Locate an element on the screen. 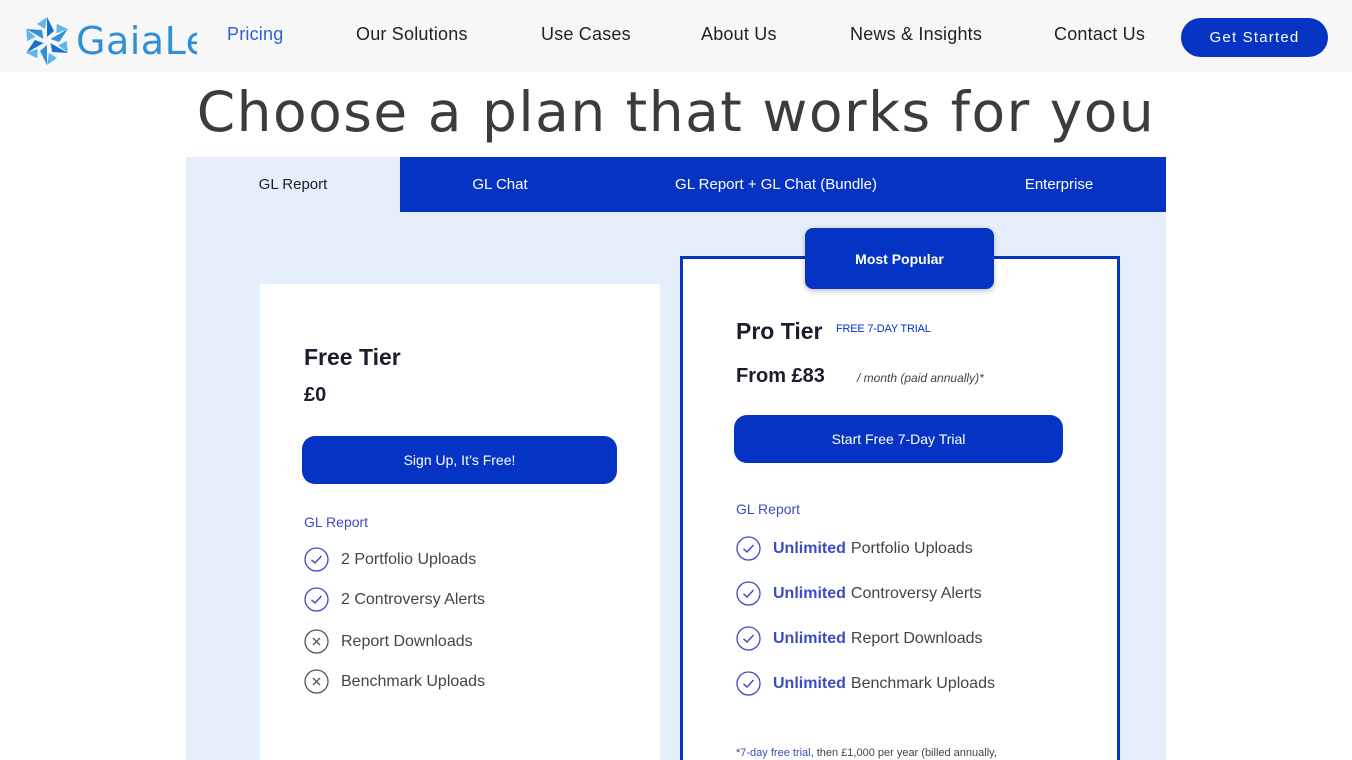 This screenshot has height=760, width=1352. price-period: / month (paid annually)* is located at coordinates (920, 378).